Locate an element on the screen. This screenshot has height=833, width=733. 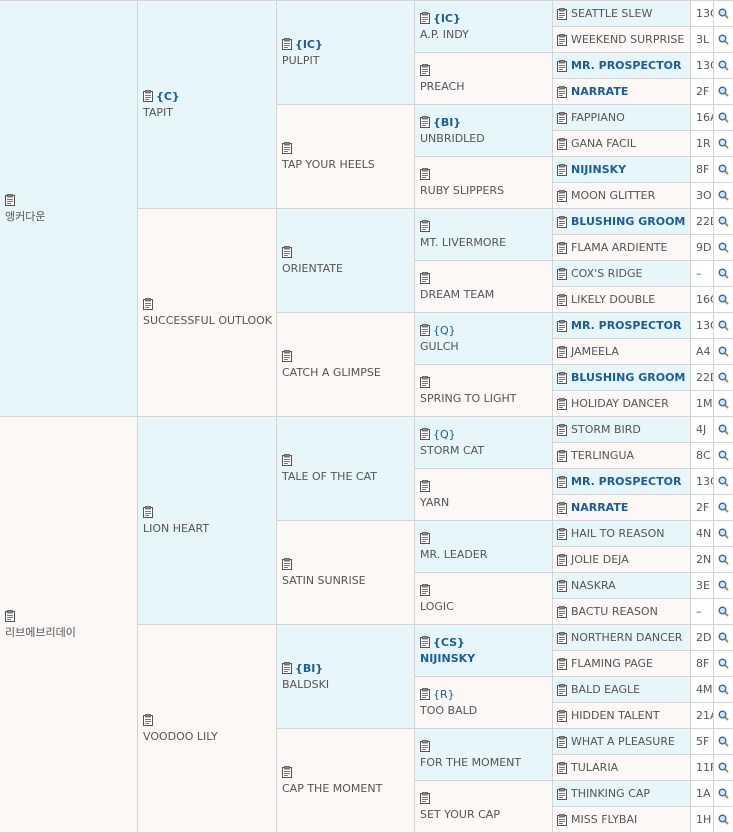
horse-name: LION HEART is located at coordinates (176, 528).